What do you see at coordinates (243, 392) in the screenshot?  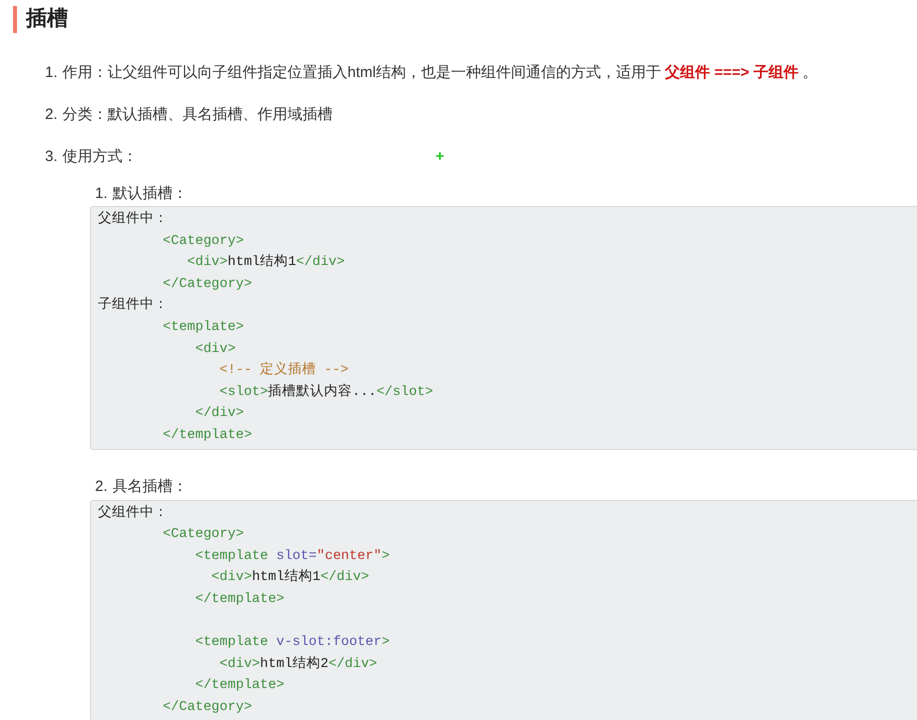 I see `code-token: <slot>` at bounding box center [243, 392].